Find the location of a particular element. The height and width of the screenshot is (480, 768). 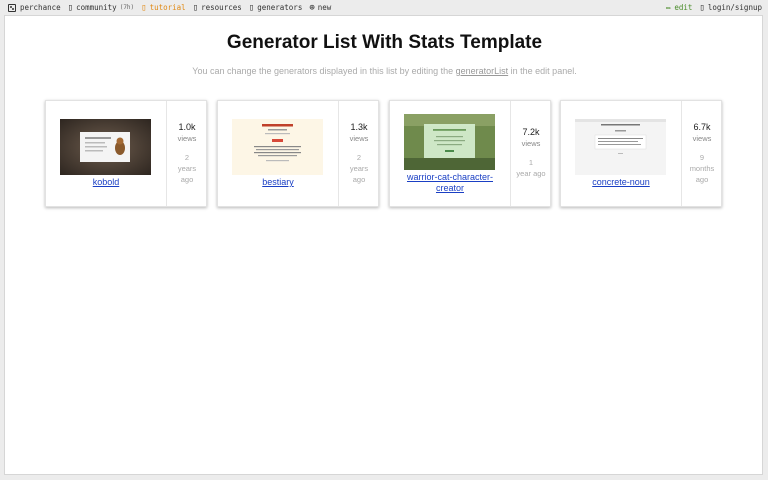

generator-name-link: concrete-noun is located at coordinates (621, 182).